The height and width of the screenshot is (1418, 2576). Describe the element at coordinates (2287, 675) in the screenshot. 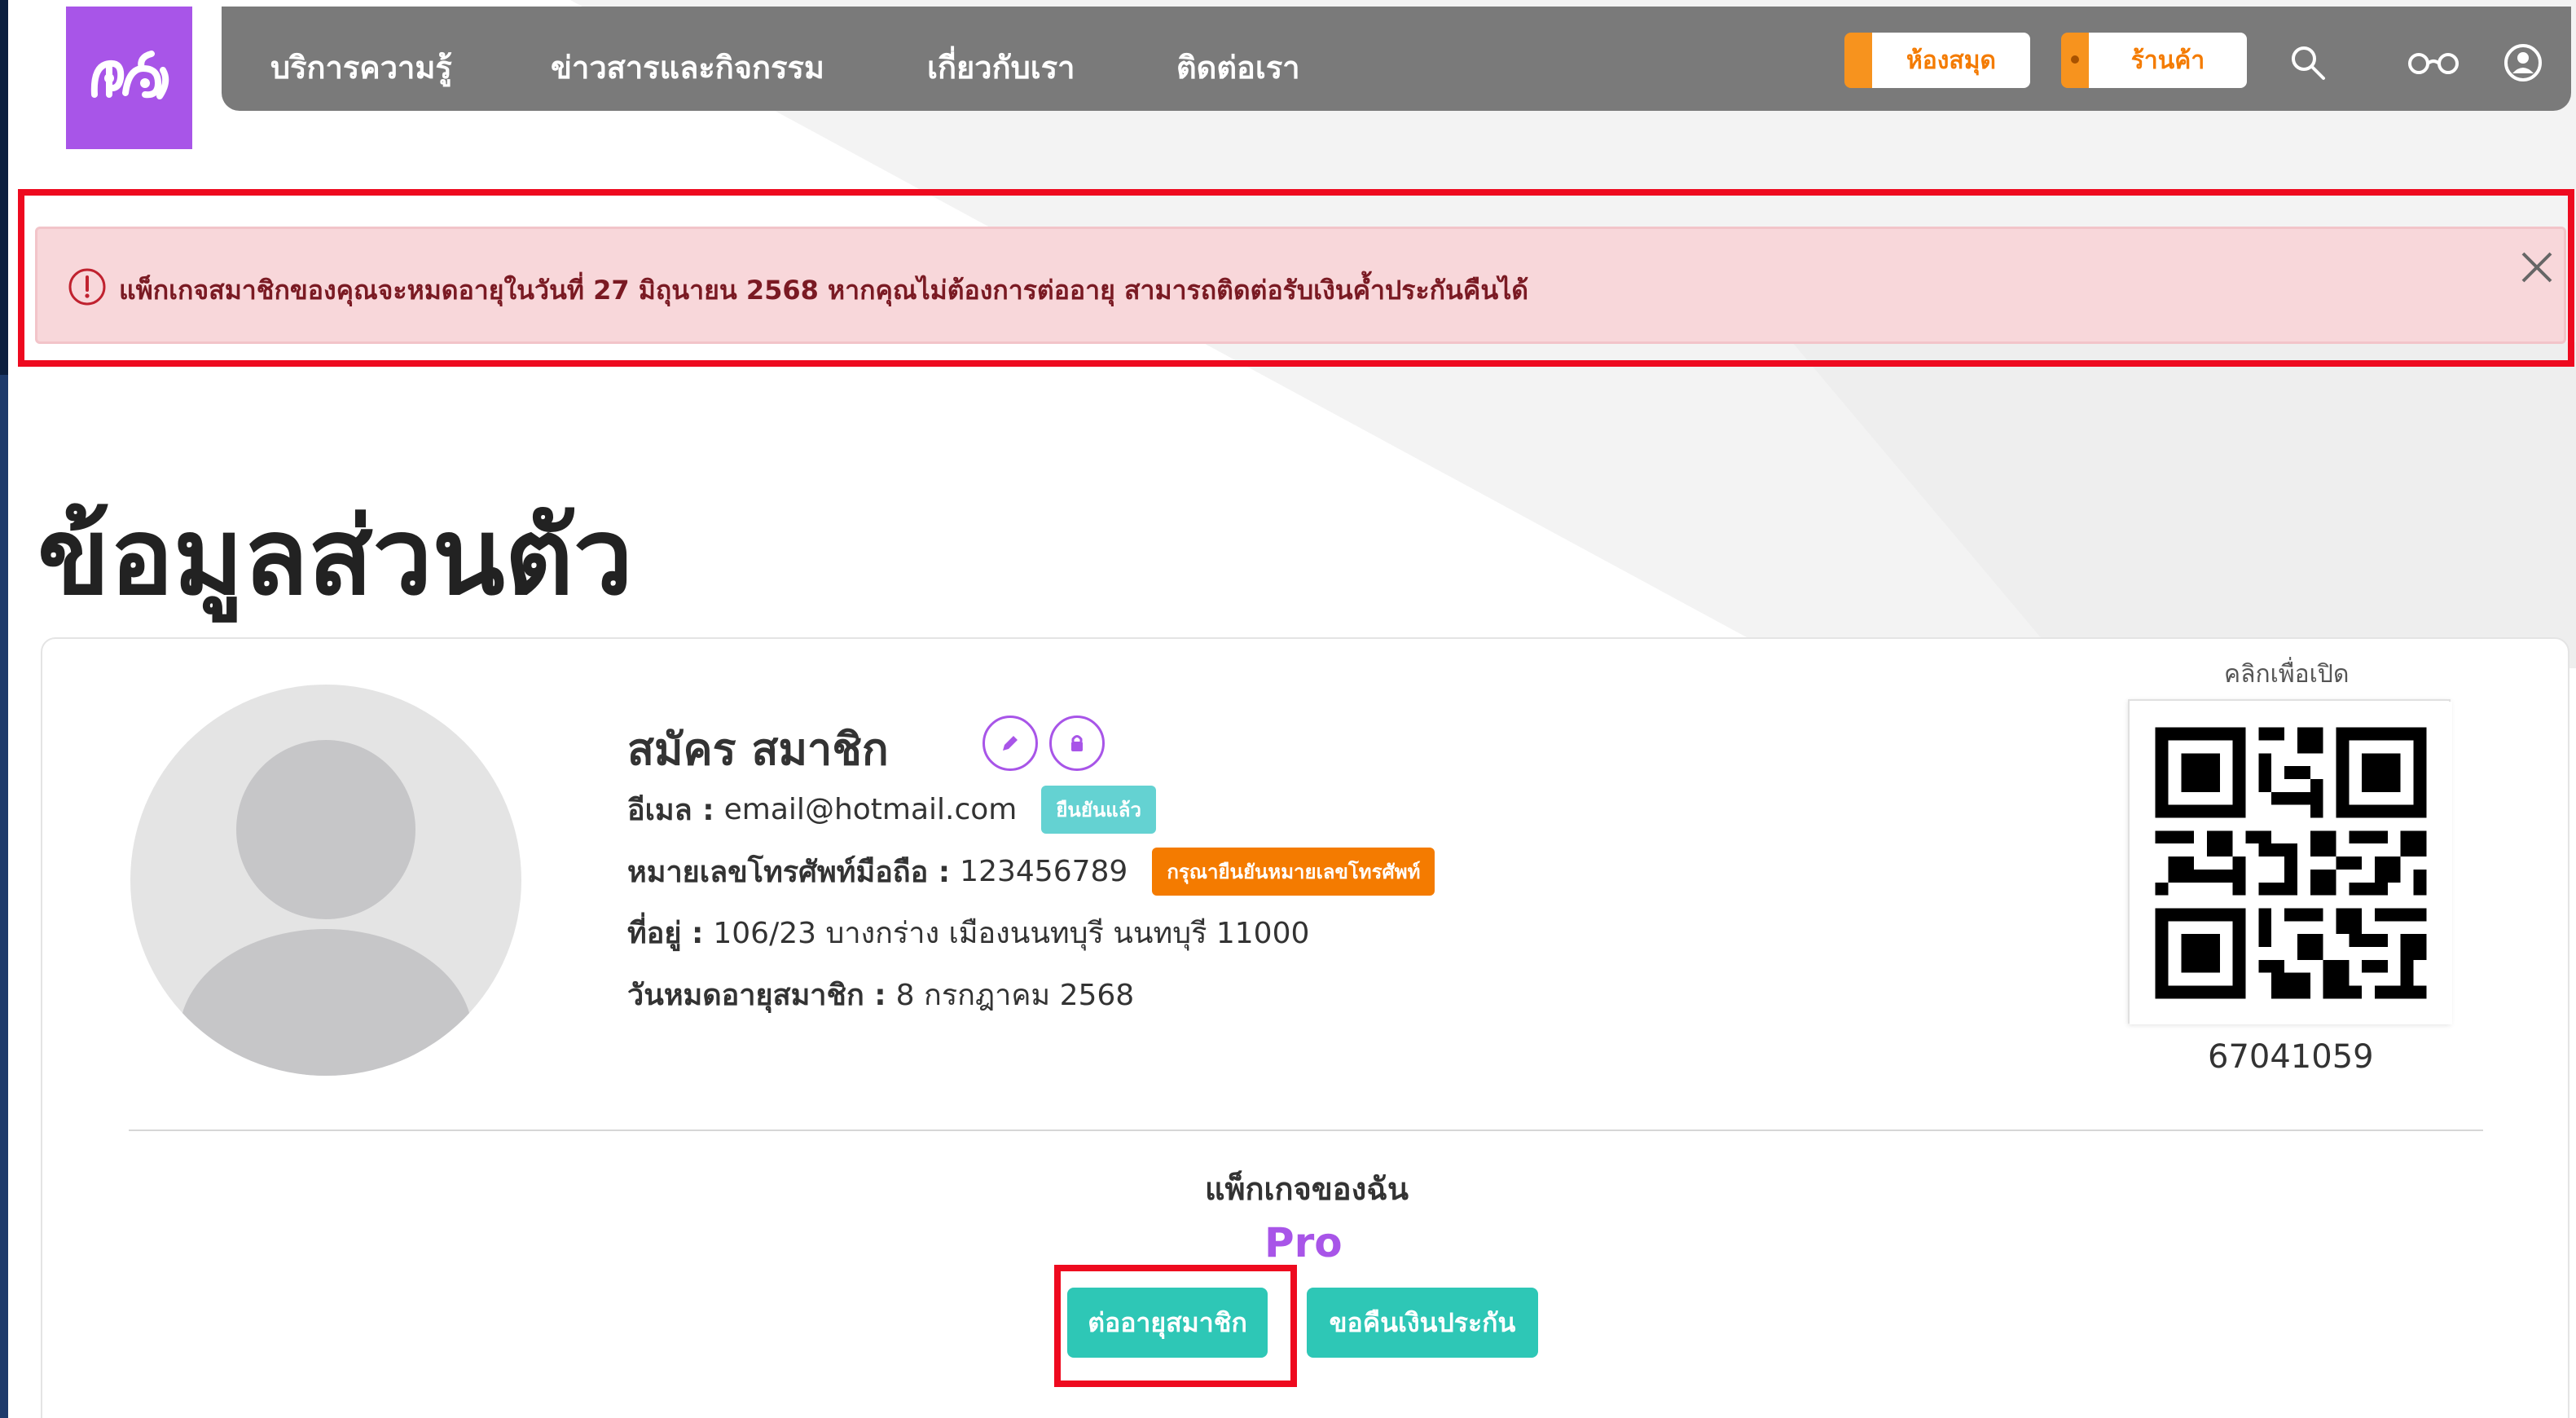

I see `qr-caption: คลิกเพื่อเปิด` at that location.